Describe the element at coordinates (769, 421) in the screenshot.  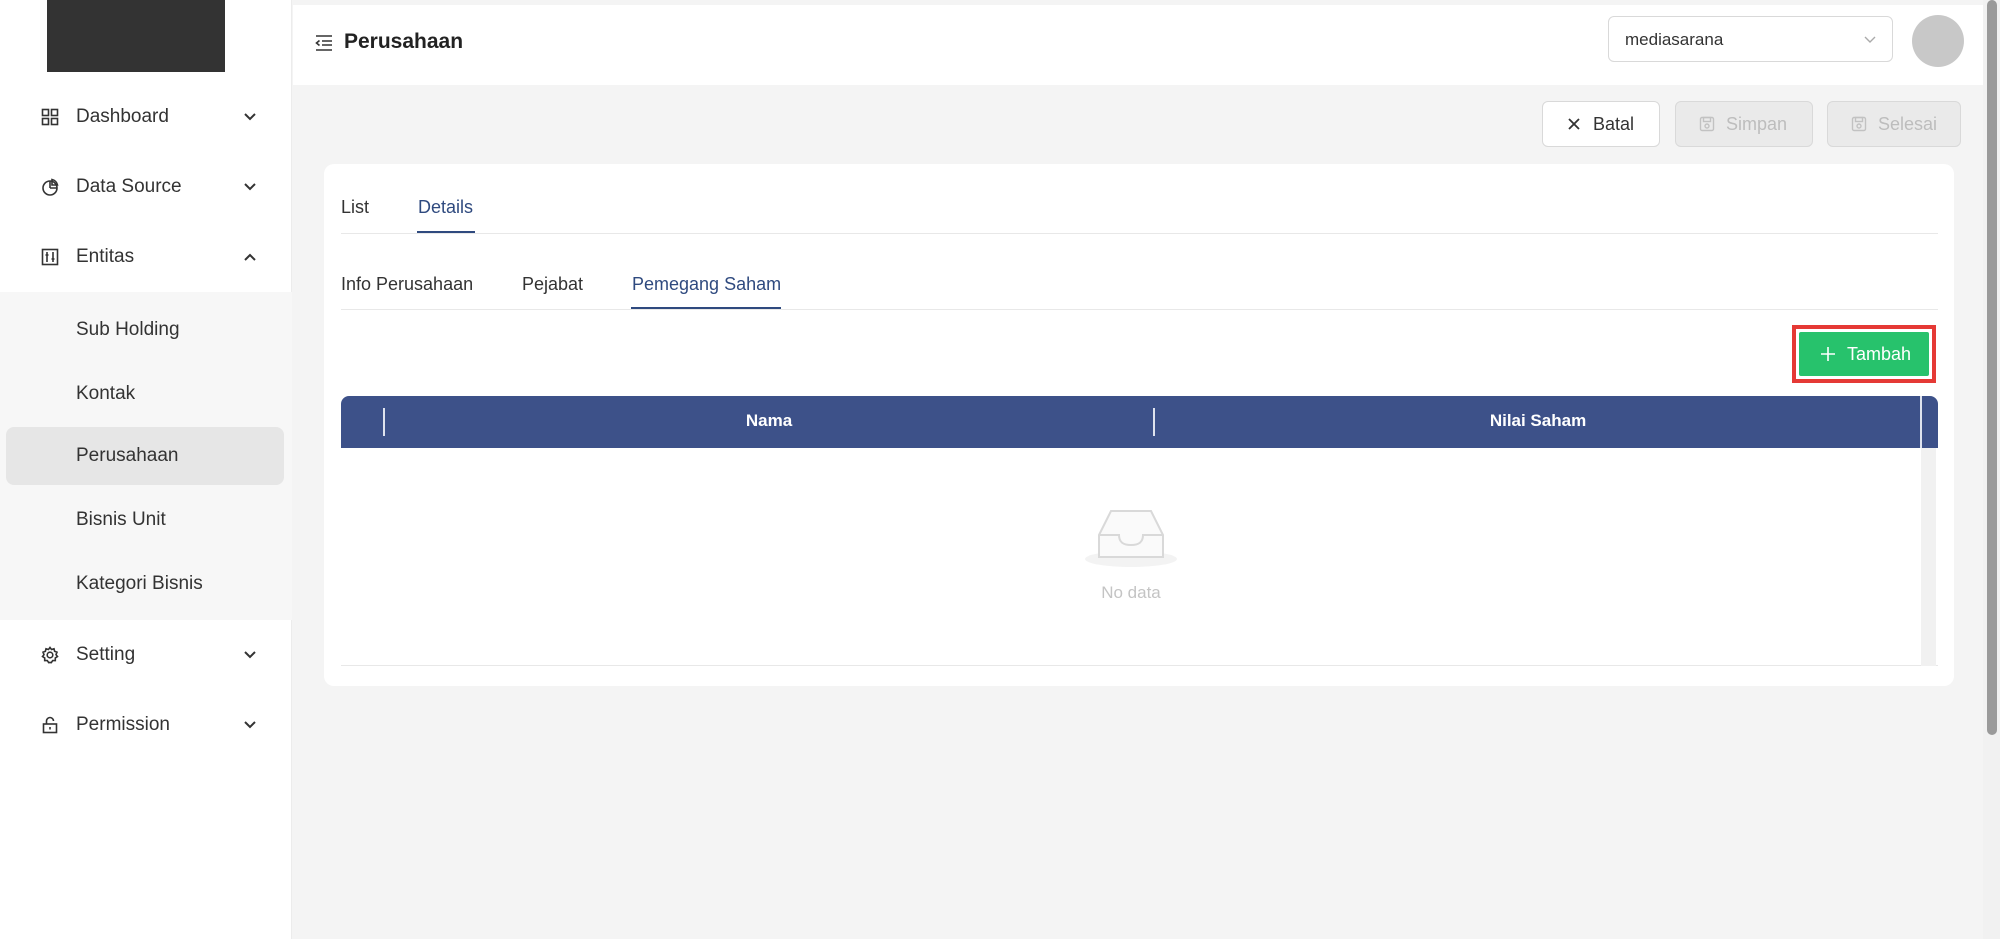
I see `column-header-nama: Nama` at that location.